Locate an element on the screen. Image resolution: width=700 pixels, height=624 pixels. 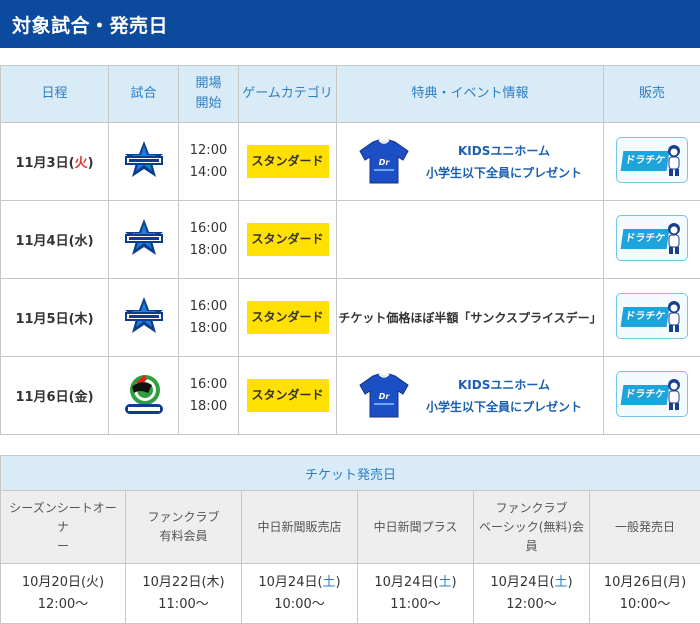
weekday: 木 is located at coordinates (81, 319).